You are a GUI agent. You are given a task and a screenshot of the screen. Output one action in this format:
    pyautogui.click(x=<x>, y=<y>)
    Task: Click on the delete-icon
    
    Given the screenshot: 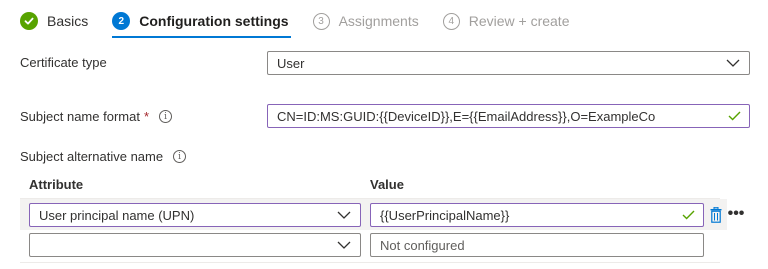 What is the action you would take?
    pyautogui.click(x=716, y=215)
    